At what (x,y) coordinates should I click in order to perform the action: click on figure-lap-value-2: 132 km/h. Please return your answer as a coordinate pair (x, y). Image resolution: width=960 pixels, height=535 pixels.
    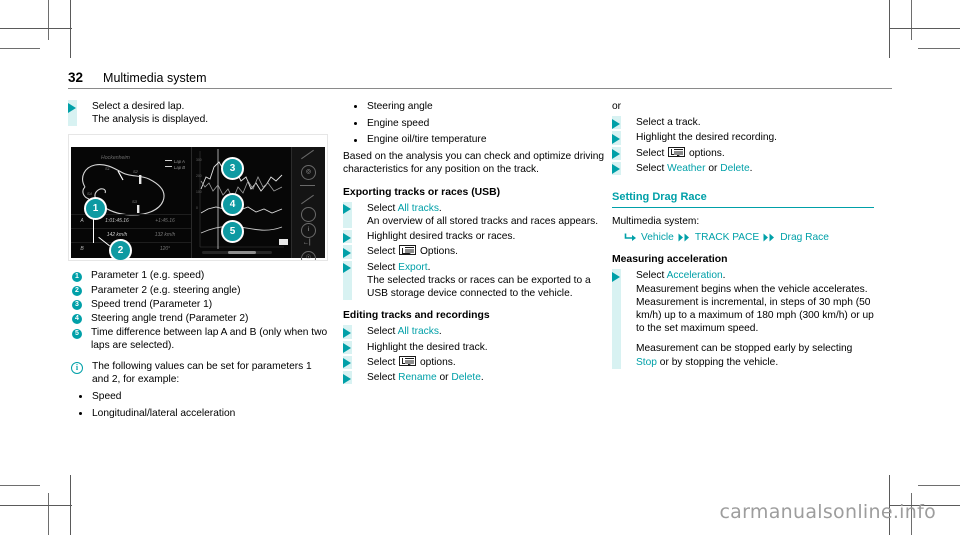
    Looking at the image, I should click on (165, 235).